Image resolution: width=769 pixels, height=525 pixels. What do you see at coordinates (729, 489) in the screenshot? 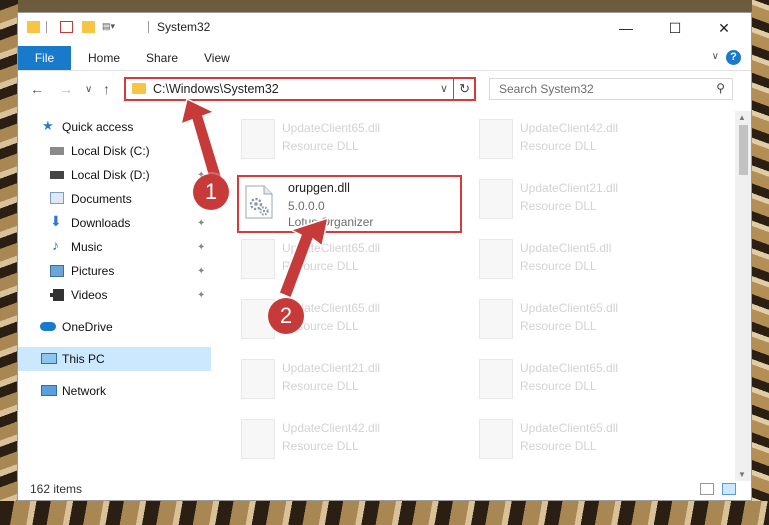
I see `large-icons-view-icon` at bounding box center [729, 489].